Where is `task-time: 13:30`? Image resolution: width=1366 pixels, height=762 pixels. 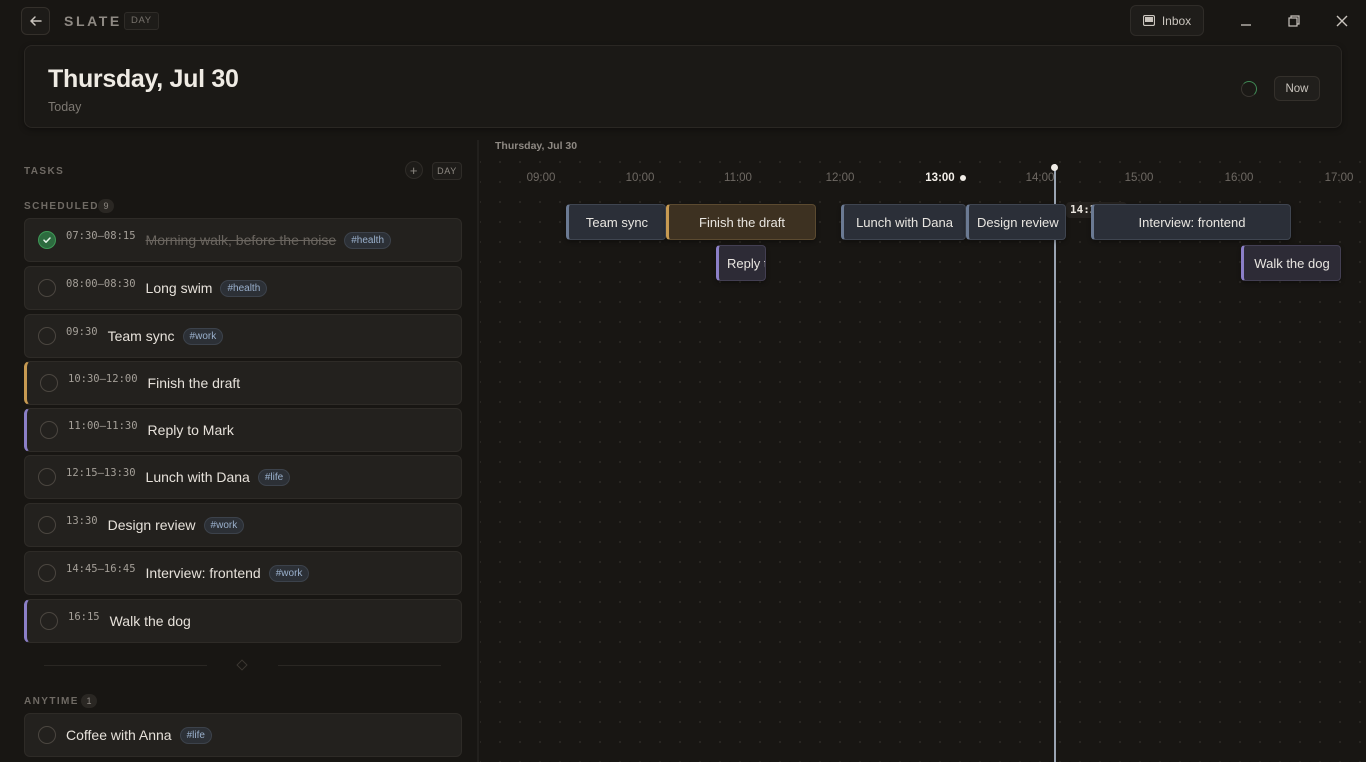
task-time: 13:30 is located at coordinates (82, 521).